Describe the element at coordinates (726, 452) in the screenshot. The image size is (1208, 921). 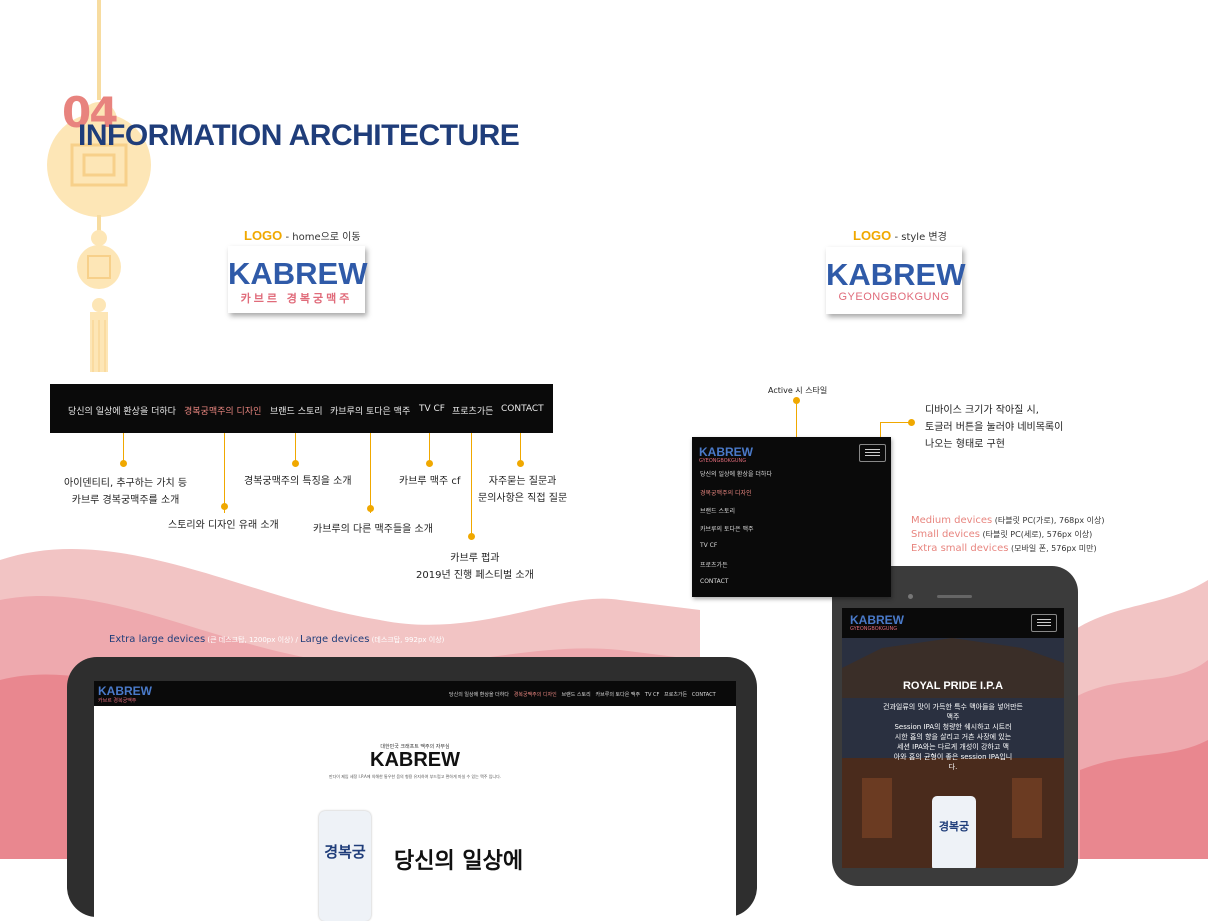
I see `mobile-menu-logo: KABREW` at that location.